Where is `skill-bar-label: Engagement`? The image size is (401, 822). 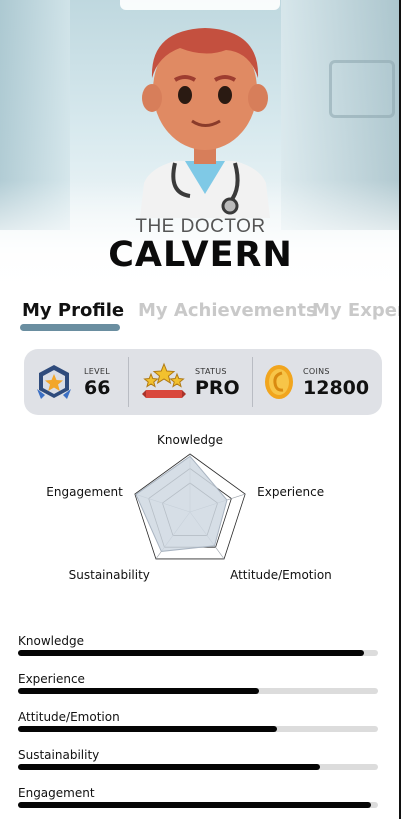 skill-bar-label: Engagement is located at coordinates (56, 793).